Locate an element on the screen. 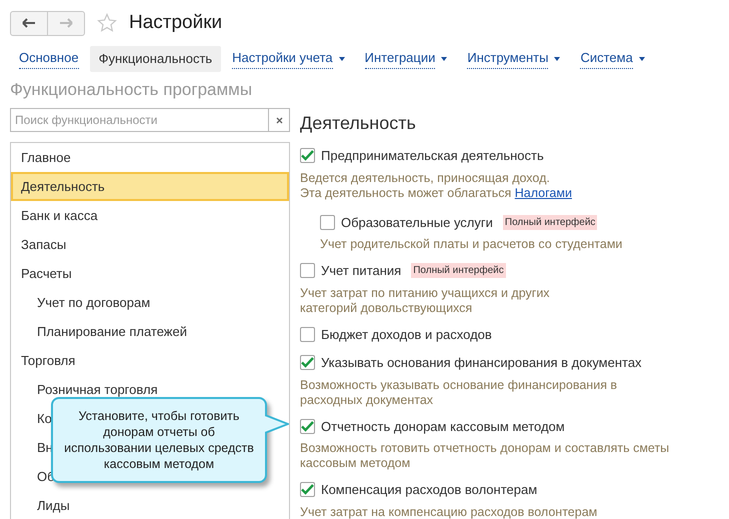 The height and width of the screenshot is (519, 729). section-item: Деятельность is located at coordinates (150, 186).